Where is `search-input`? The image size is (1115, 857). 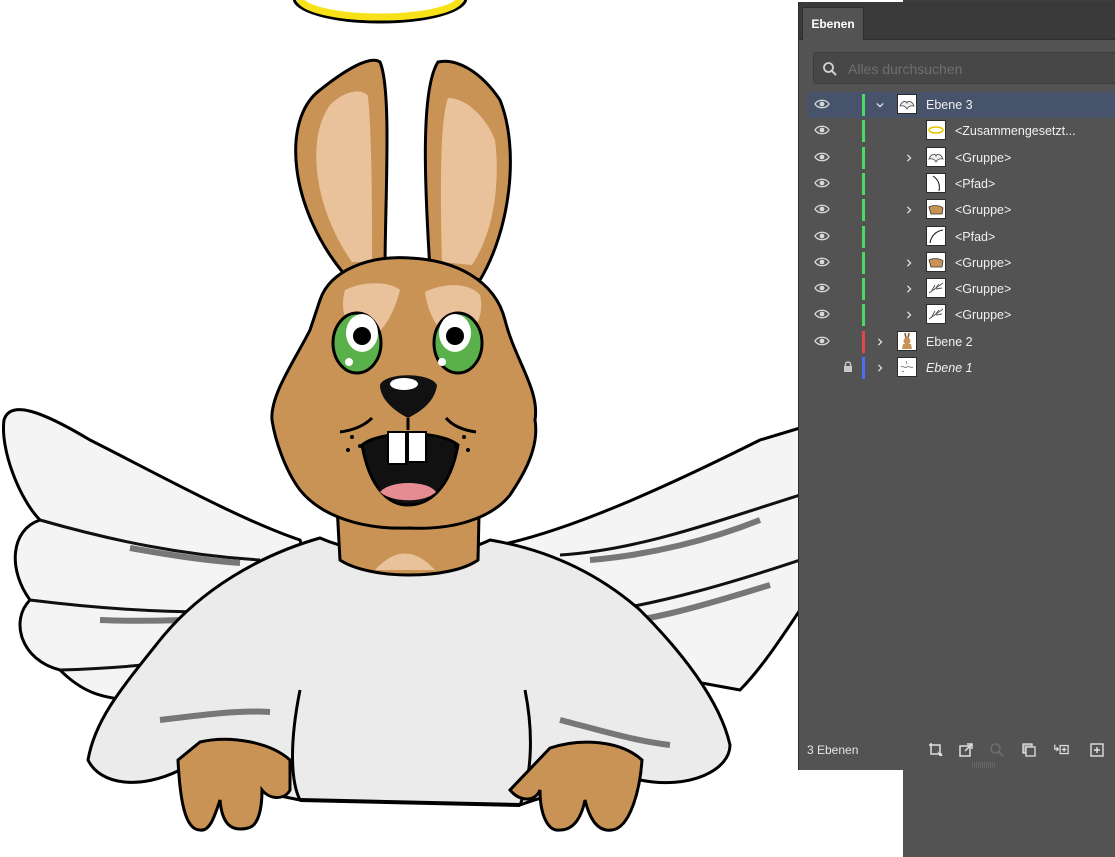 search-input is located at coordinates (978, 69).